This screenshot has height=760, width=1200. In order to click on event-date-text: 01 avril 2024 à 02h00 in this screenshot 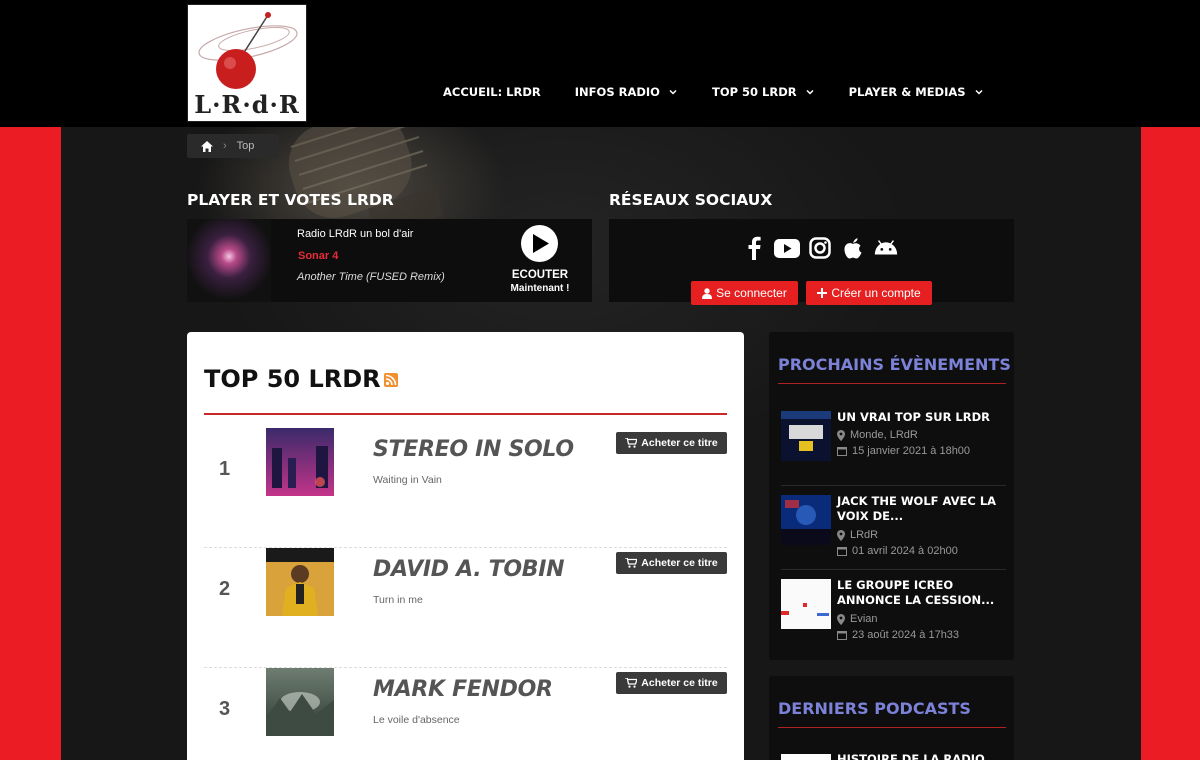, I will do `click(905, 551)`.